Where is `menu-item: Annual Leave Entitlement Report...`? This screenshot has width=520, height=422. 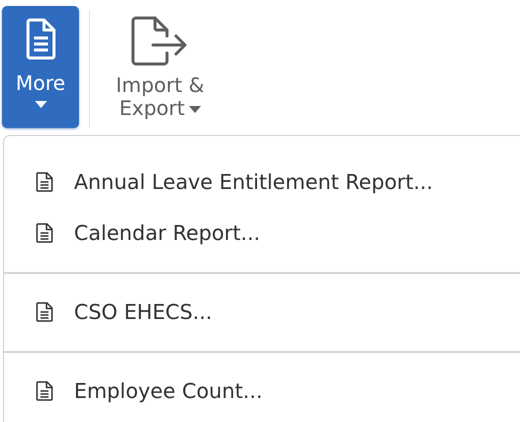
menu-item: Annual Leave Entitlement Report... is located at coordinates (262, 181).